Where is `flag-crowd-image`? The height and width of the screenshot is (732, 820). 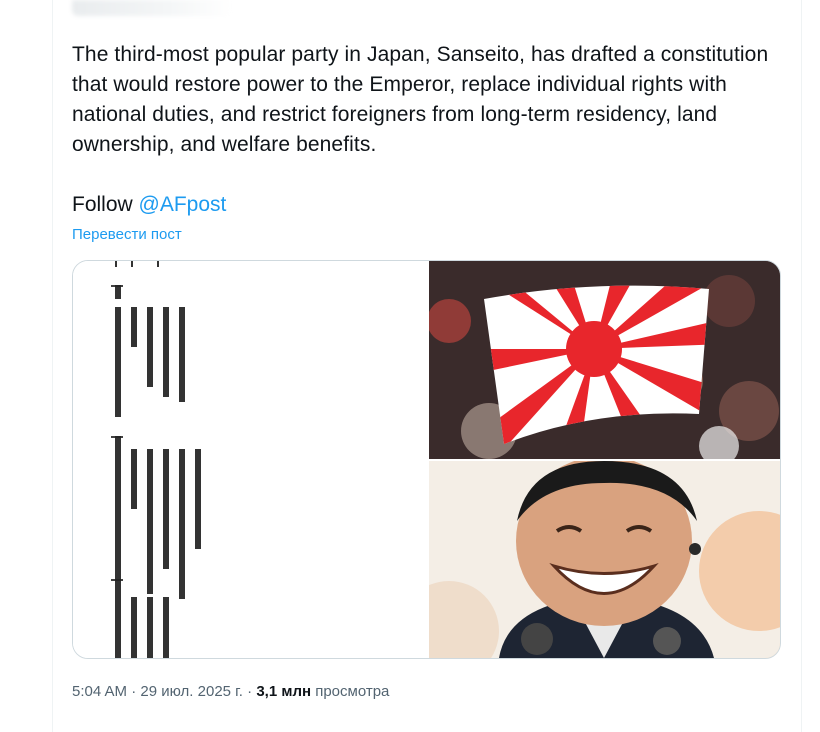 flag-crowd-image is located at coordinates (604, 360).